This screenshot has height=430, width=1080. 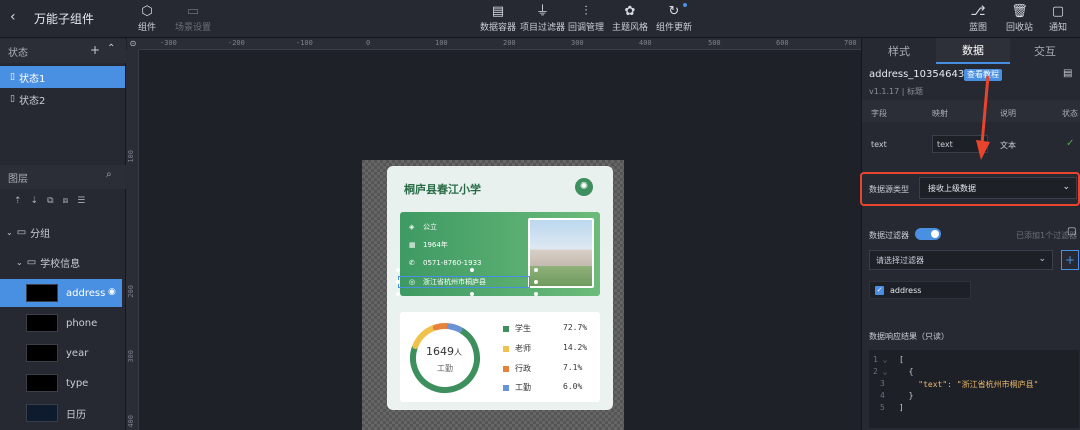 I want to click on layer-group-school: ⌄ ▭ 学校信息, so click(x=62, y=262).